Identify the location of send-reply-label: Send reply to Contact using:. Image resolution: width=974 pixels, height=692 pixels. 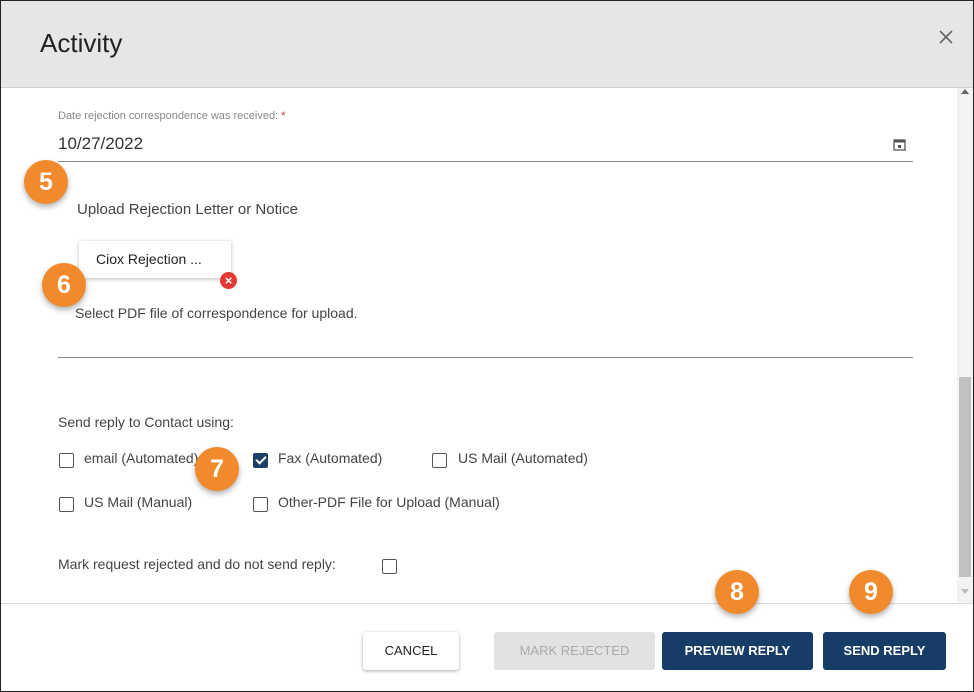
(146, 422).